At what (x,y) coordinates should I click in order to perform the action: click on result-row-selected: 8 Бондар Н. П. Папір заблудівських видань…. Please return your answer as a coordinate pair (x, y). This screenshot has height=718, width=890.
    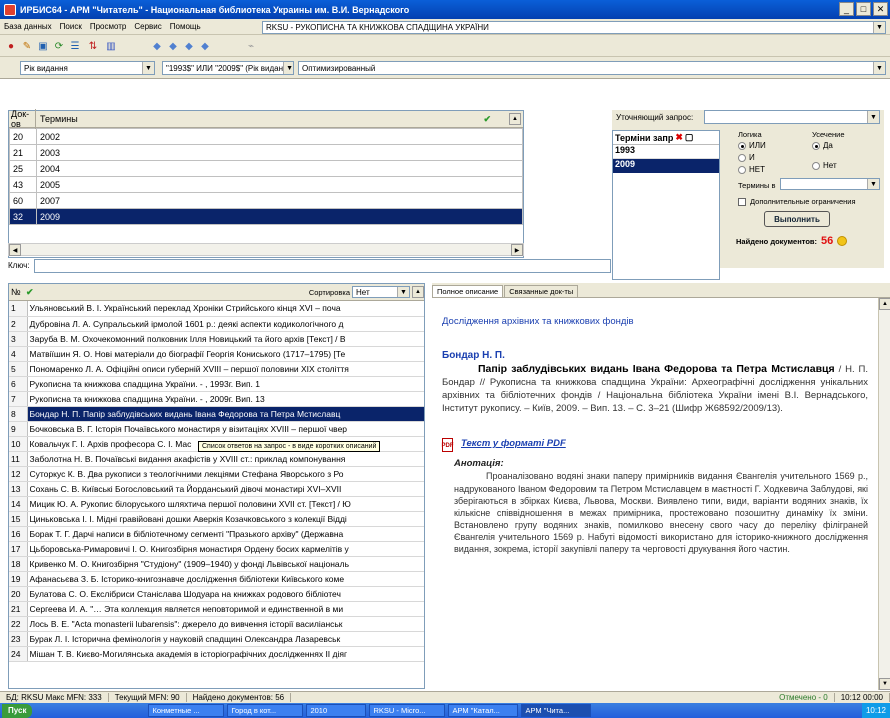
    Looking at the image, I should click on (216, 414).